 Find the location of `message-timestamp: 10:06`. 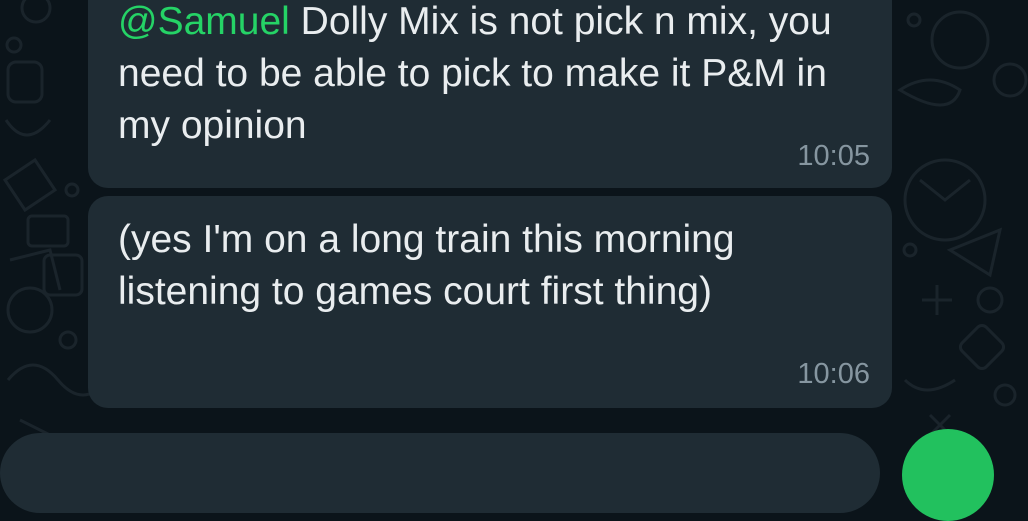

message-timestamp: 10:06 is located at coordinates (833, 374).